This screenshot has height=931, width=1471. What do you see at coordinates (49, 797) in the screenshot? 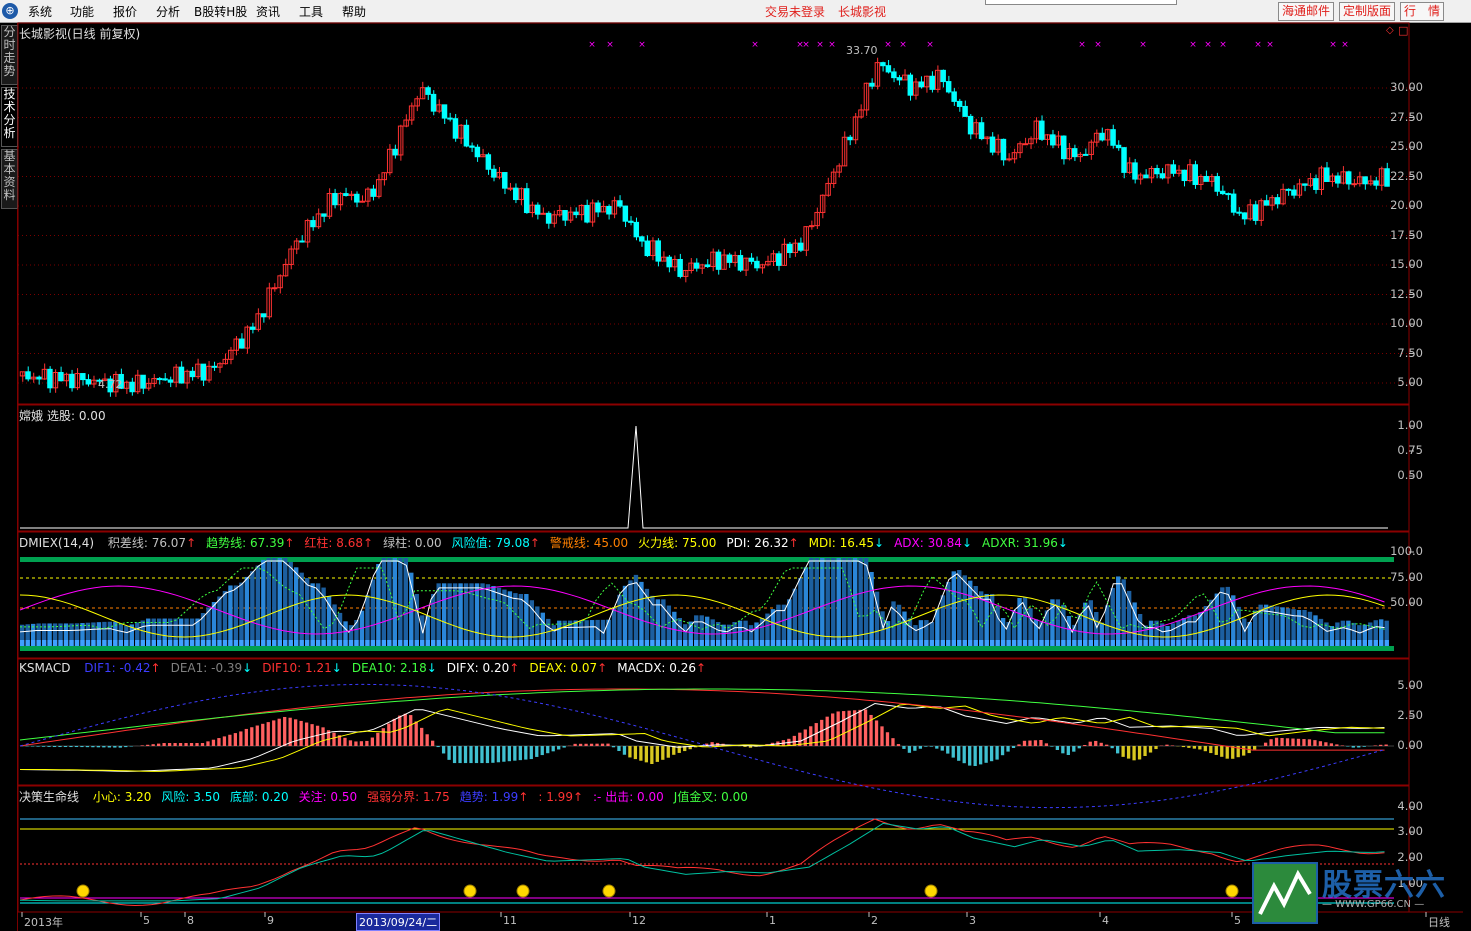
I see `decision-name: 决策生命线` at bounding box center [49, 797].